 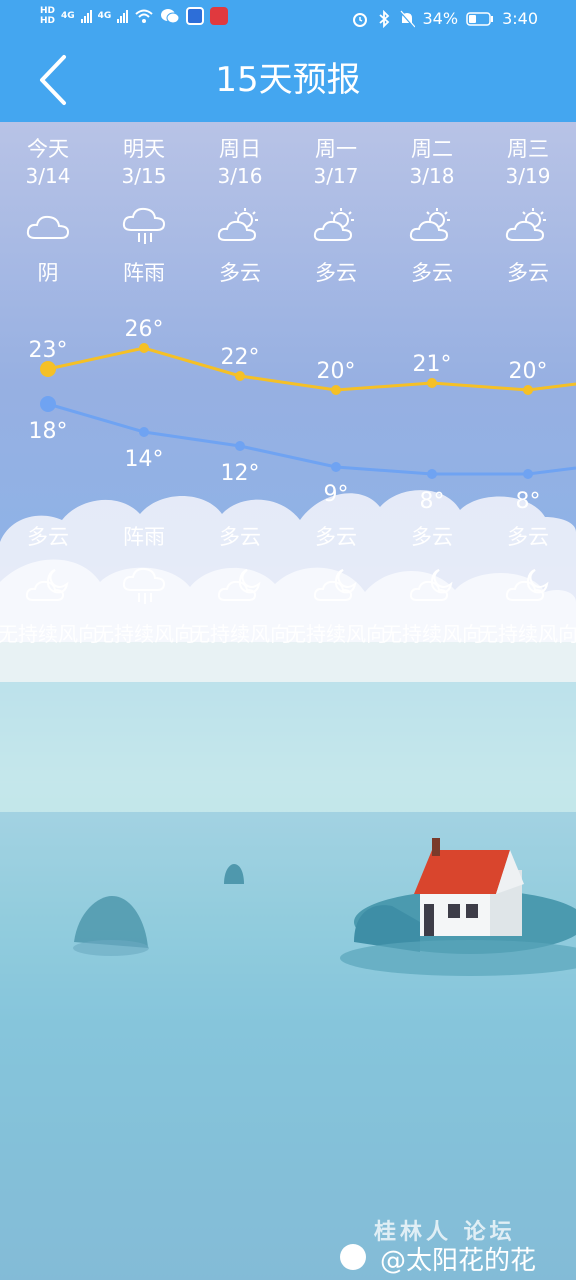 What do you see at coordinates (336, 402) in the screenshot?
I see `day-column: 周一 3/17 多云 多云 无持续风向` at bounding box center [336, 402].